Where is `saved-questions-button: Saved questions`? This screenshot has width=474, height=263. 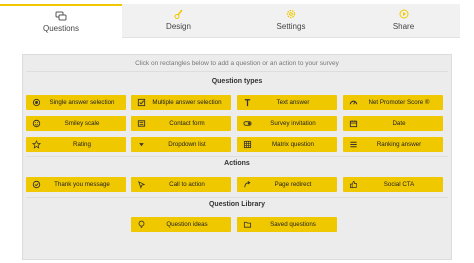
saved-questions-button: Saved questions is located at coordinates (287, 224).